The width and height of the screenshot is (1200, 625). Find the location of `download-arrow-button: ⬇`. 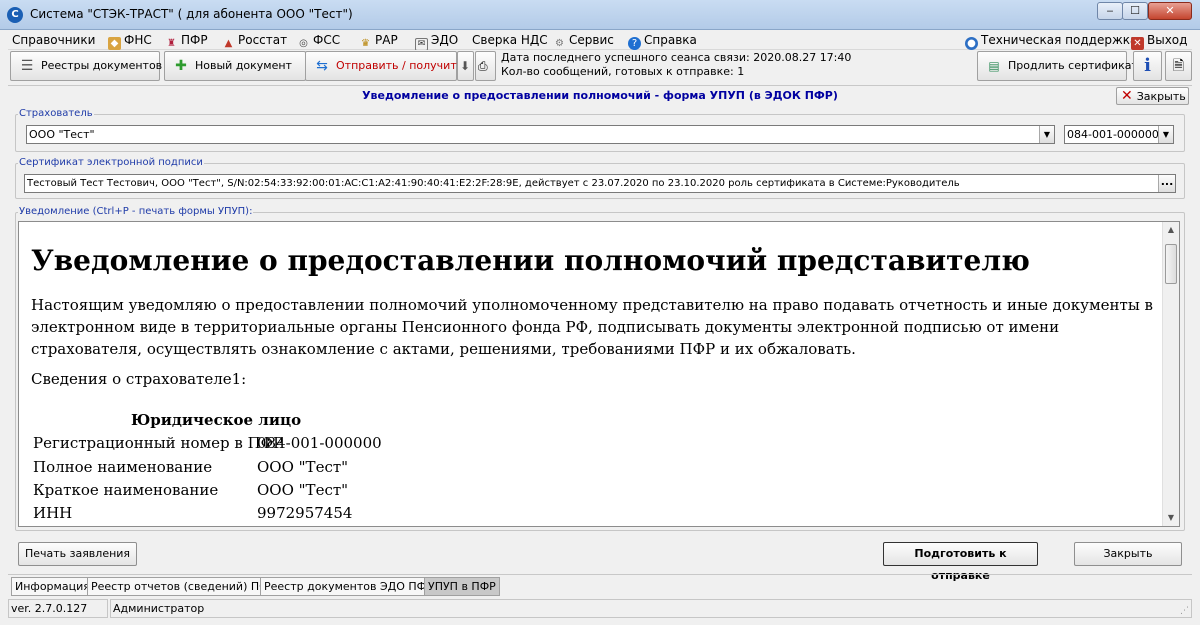

download-arrow-button: ⬇ is located at coordinates (465, 66).